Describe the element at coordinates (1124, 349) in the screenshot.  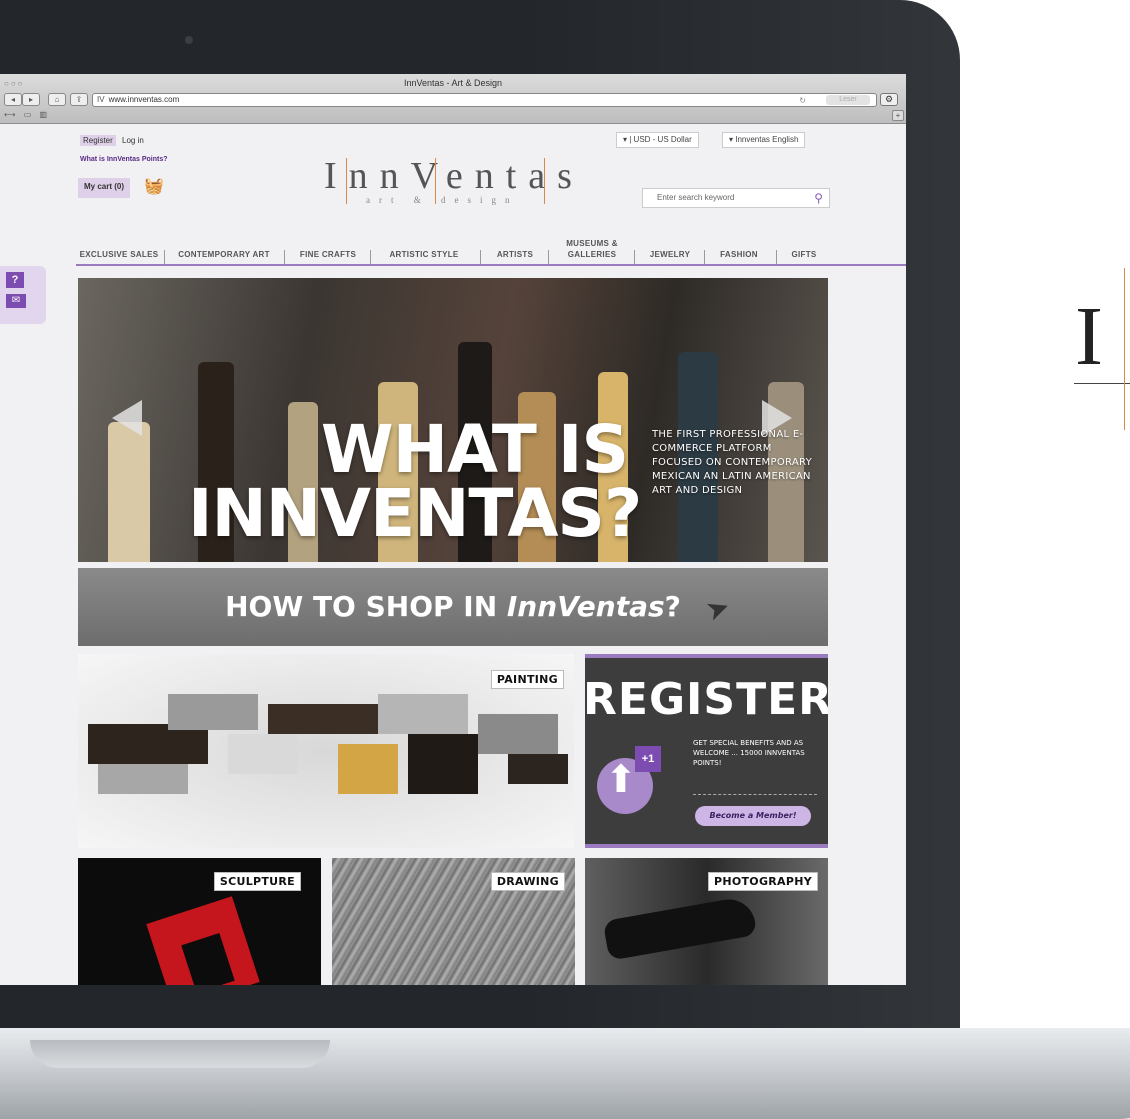
I see `side-logo-divider` at that location.